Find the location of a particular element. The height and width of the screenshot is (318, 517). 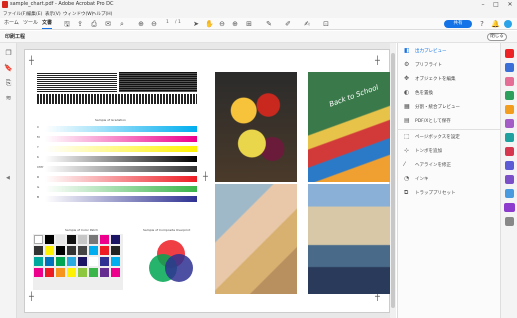

sign-icon: ✍ is located at coordinates (307, 24).